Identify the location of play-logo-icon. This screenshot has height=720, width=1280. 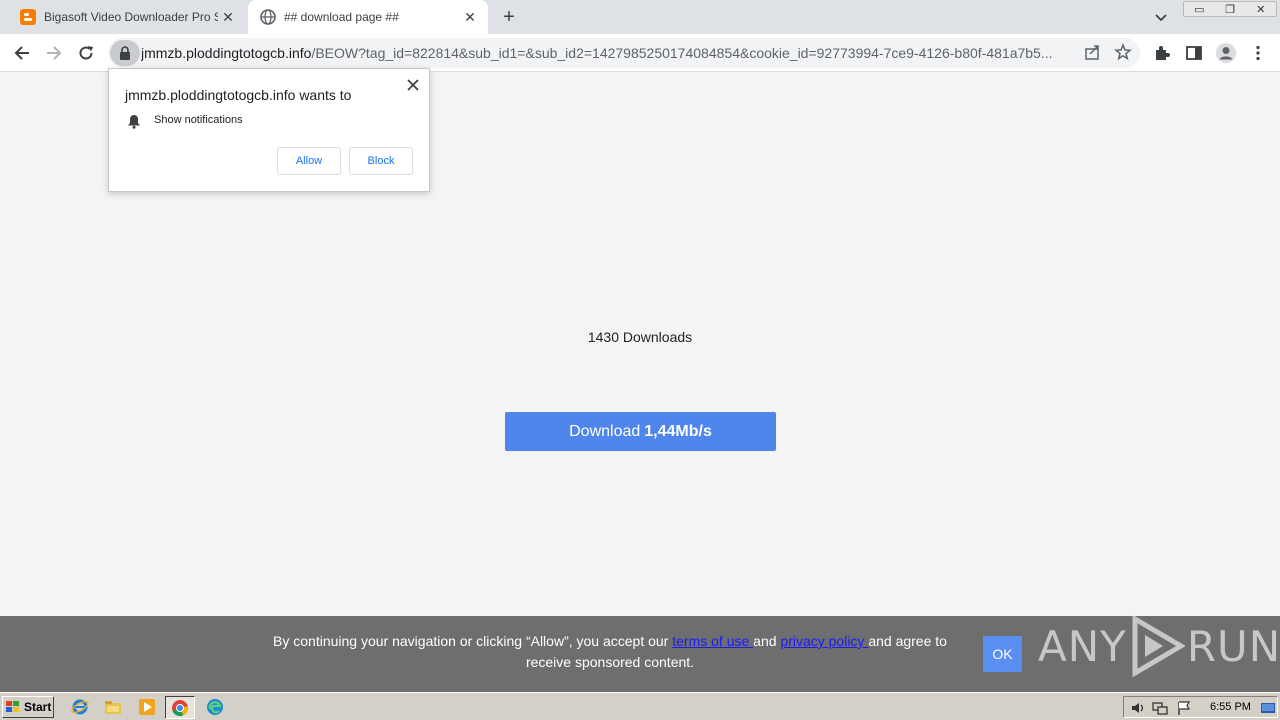
(1158, 646).